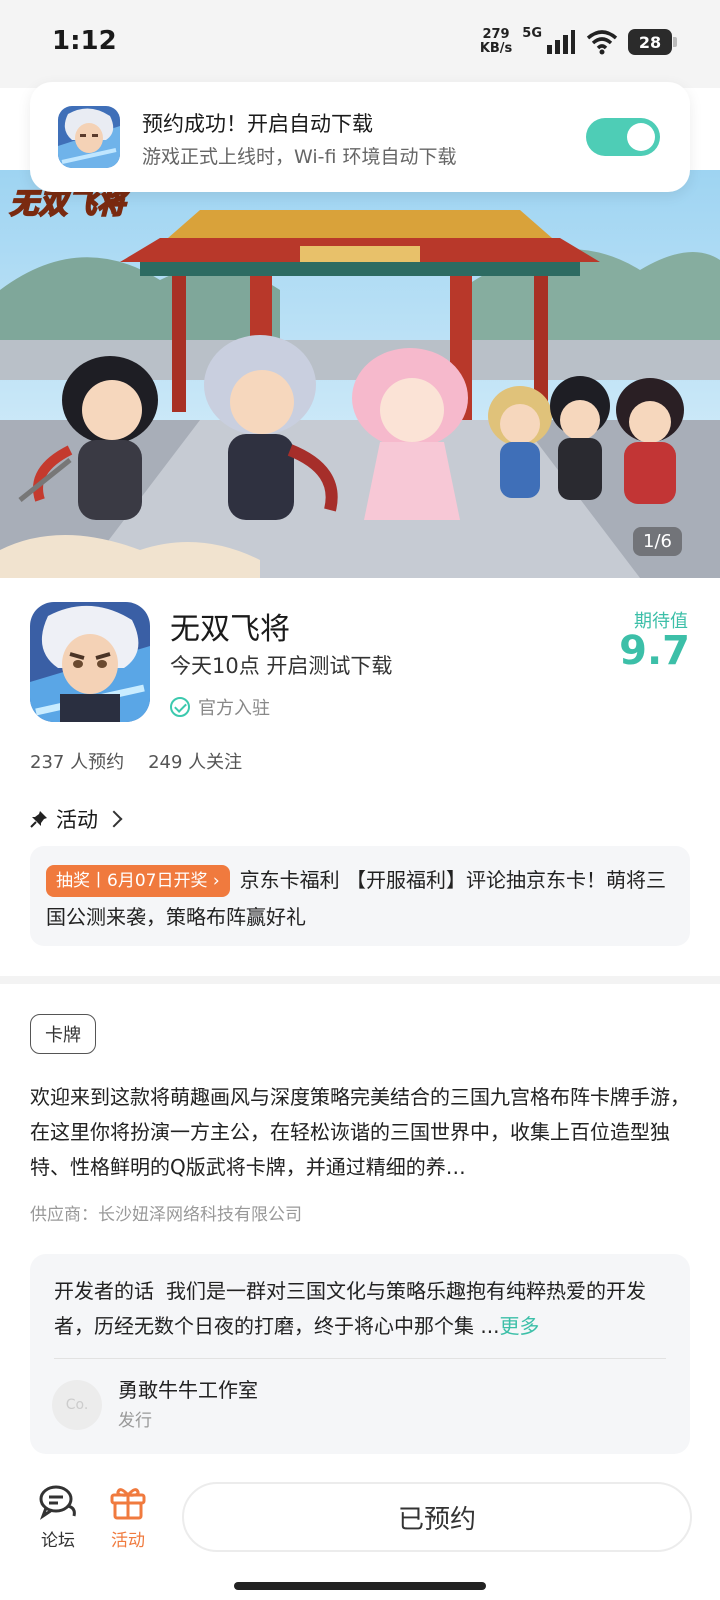  Describe the element at coordinates (281, 666) in the screenshot. I see `game-test-schedule: 今天10点 开启测试下载` at that location.